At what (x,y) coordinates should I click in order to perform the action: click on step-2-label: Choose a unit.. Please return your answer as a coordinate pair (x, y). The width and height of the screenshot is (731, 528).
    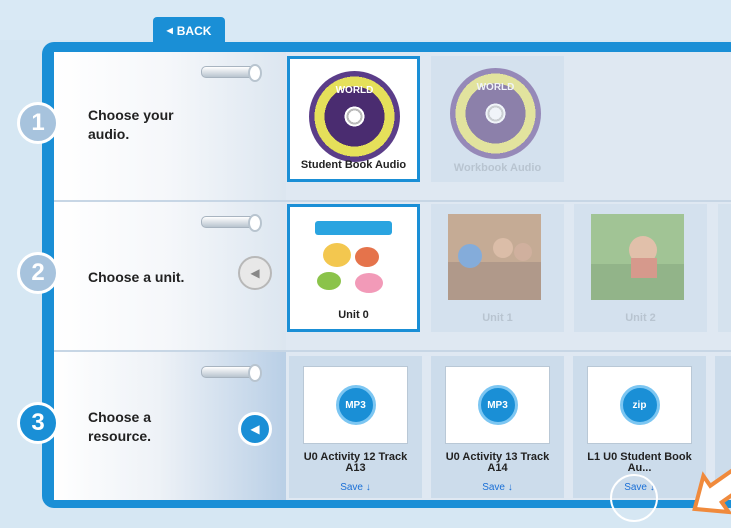
    Looking at the image, I should click on (136, 277).